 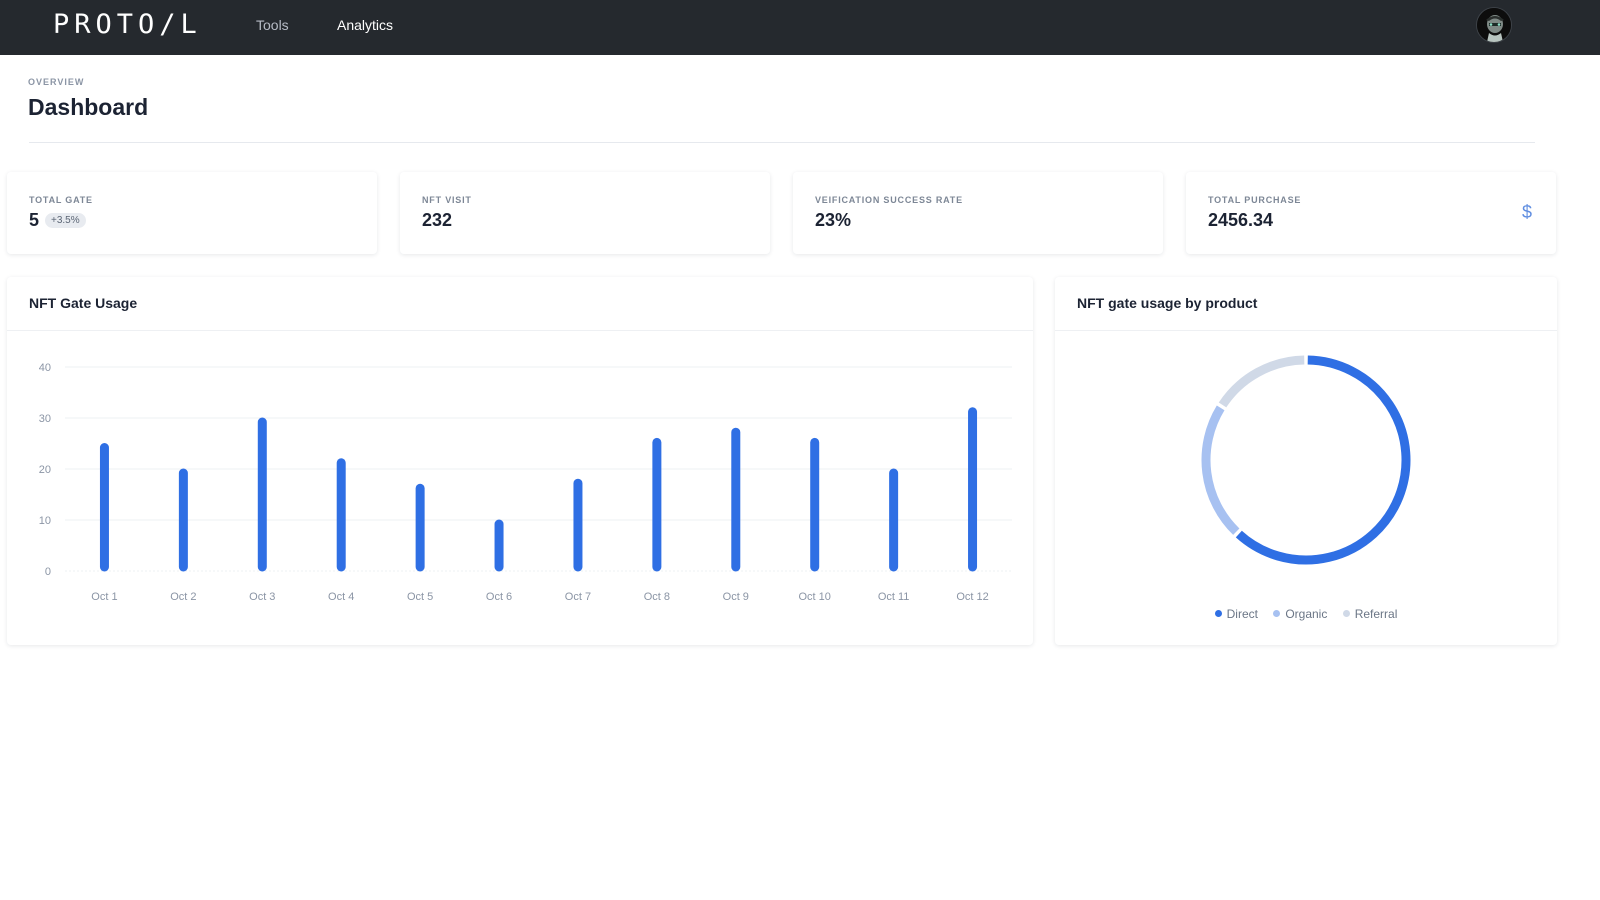 I want to click on legend-label: Organic, so click(x=1306, y=614).